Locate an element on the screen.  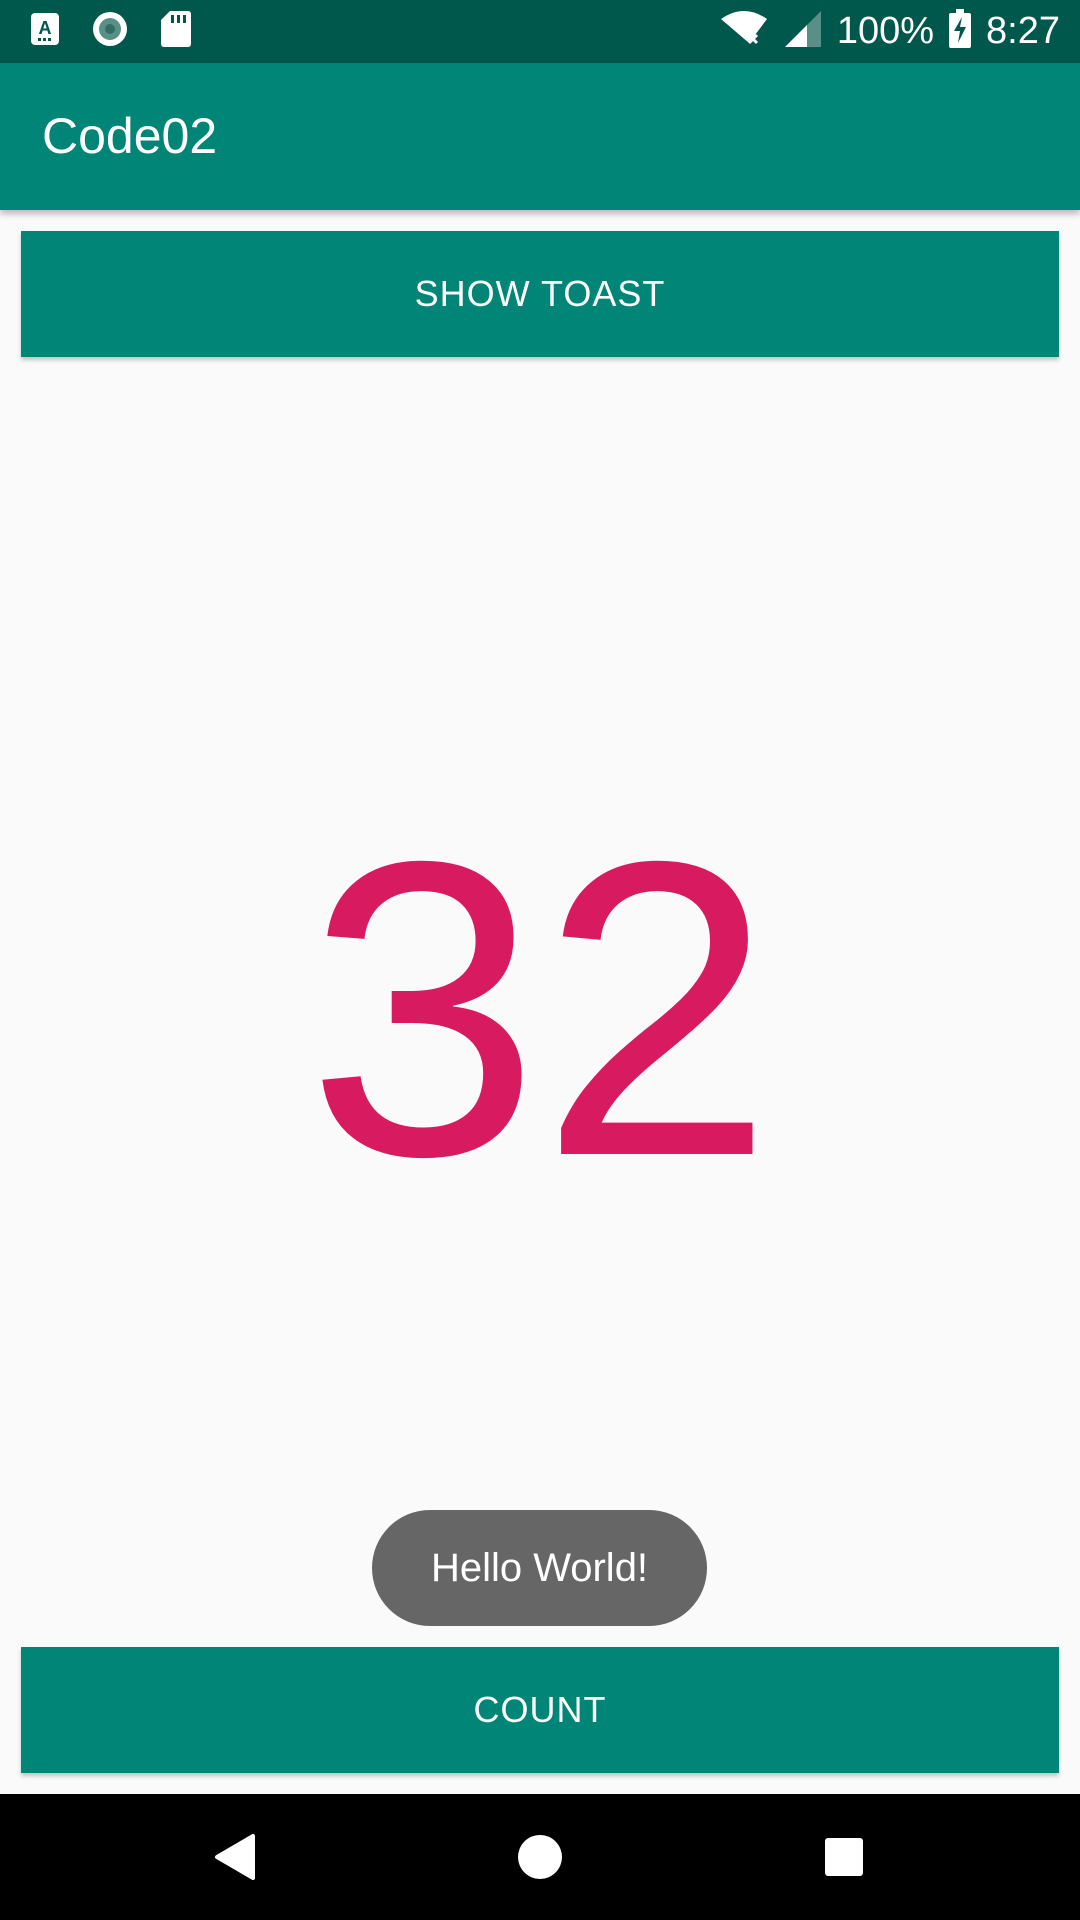
toast-message: Hello World! is located at coordinates (539, 1568).